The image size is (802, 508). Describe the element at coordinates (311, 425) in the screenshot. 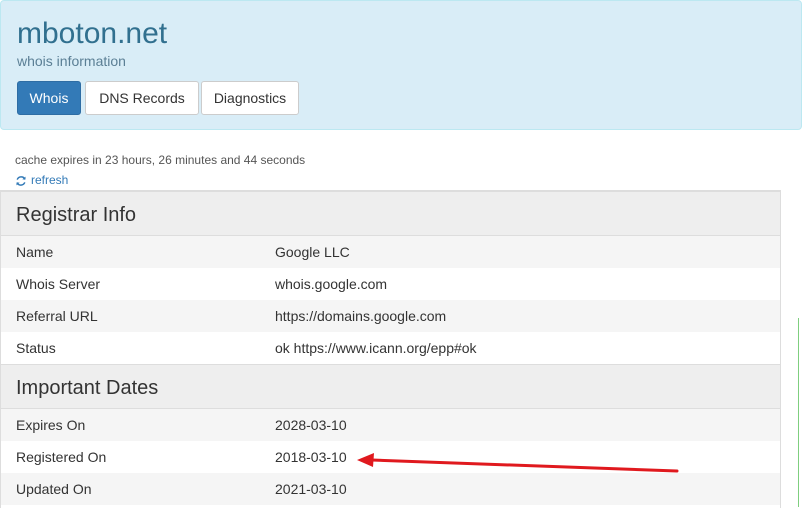

I see `row-value: 2028-03-10` at that location.